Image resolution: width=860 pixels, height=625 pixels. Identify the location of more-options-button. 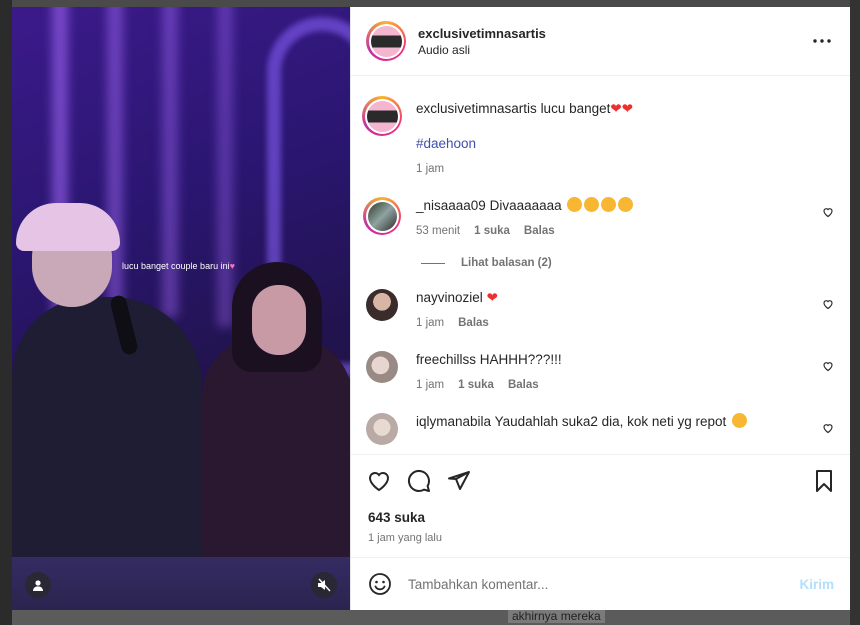
(822, 41).